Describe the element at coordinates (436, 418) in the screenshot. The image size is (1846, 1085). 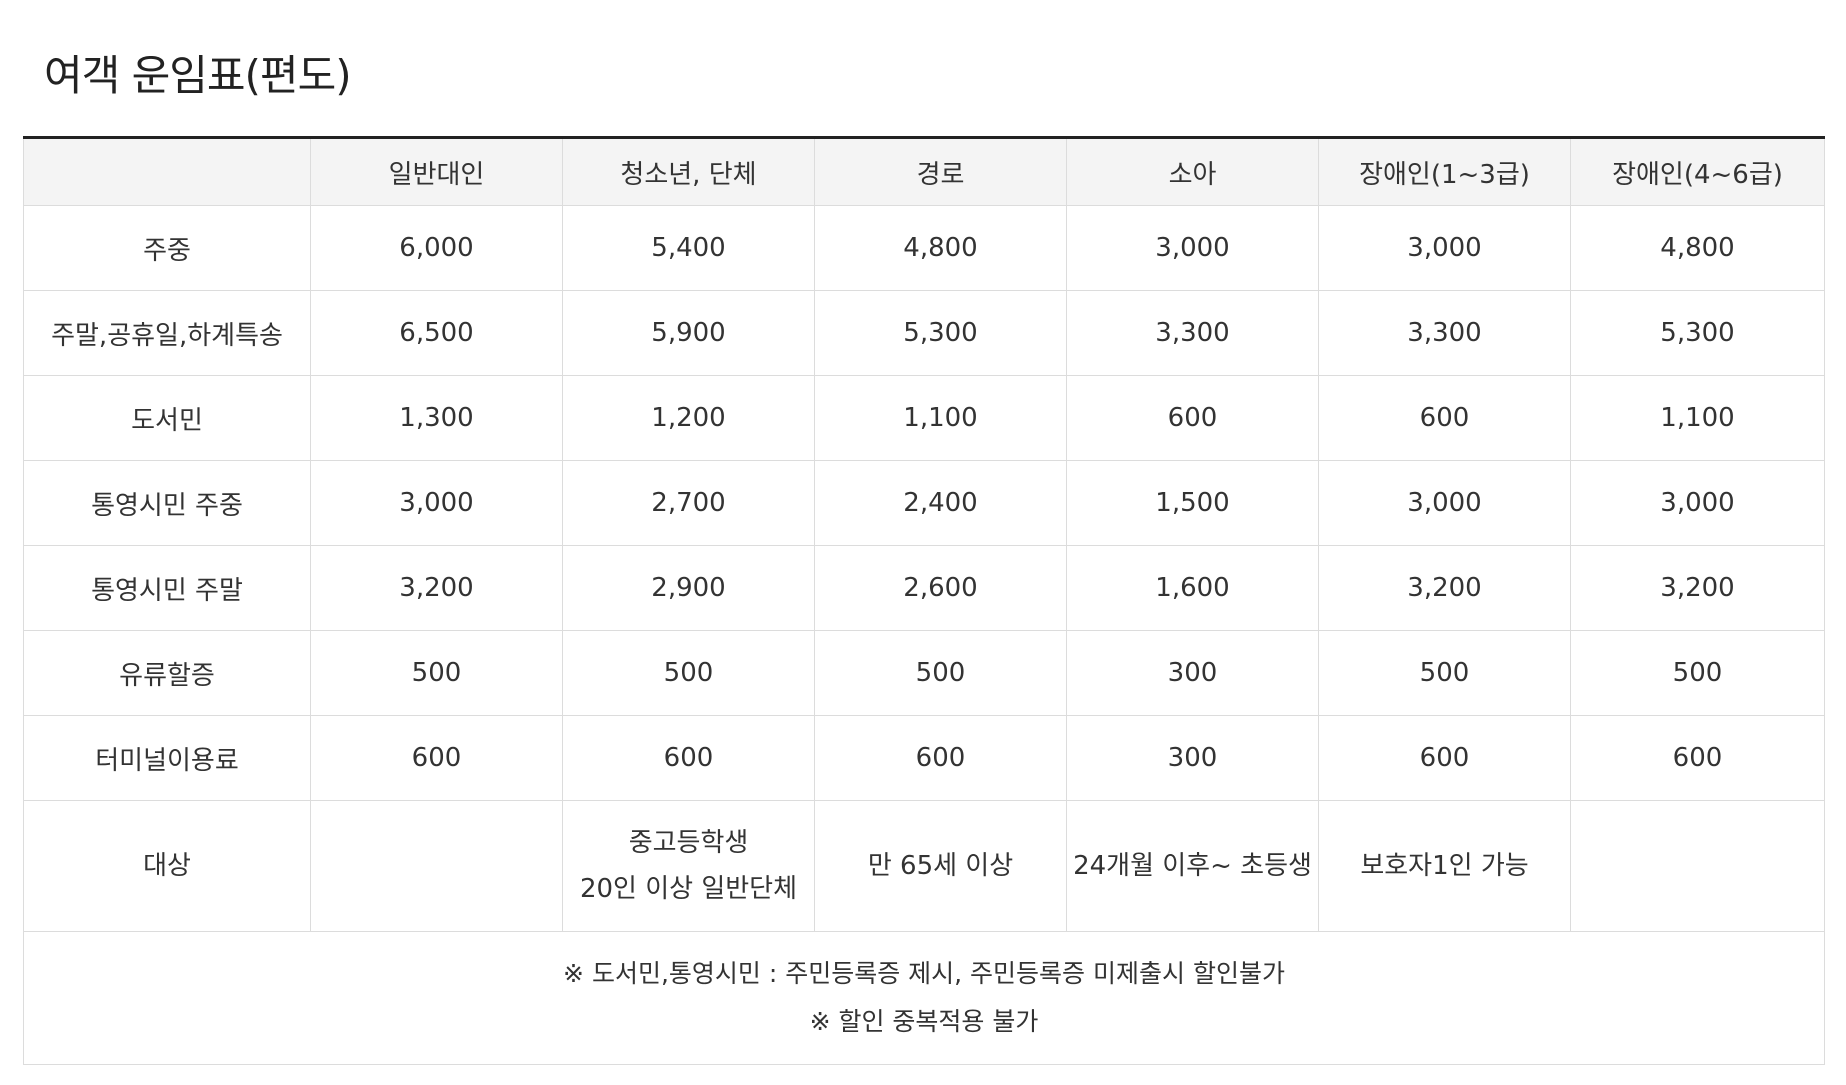
I see `fare-cell: 1,300` at that location.